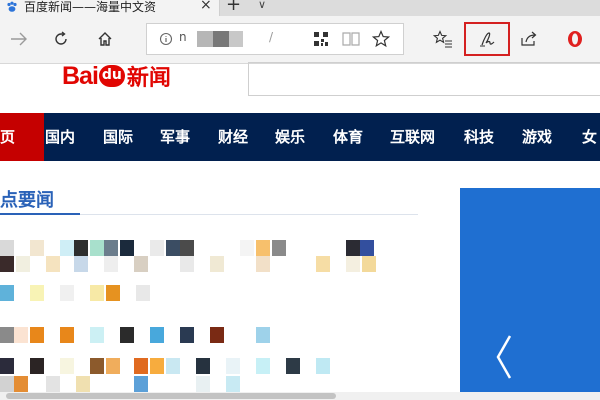 This screenshot has height=400, width=600. I want to click on baidu-news-logo: Bai du 新闻, so click(116, 76).